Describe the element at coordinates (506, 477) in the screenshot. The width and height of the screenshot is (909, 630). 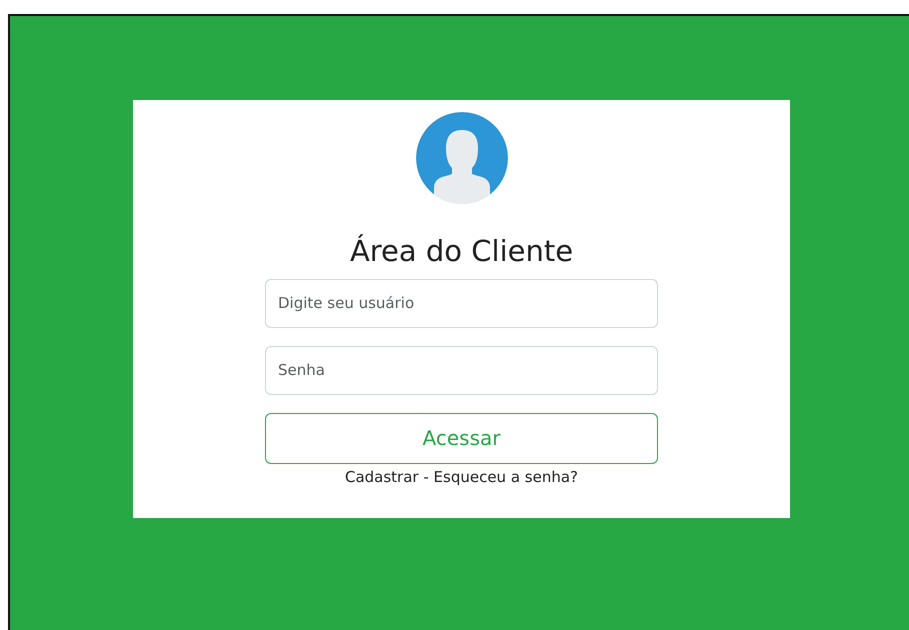
I see `forgot-password-link: Esqueceu a senha?` at that location.